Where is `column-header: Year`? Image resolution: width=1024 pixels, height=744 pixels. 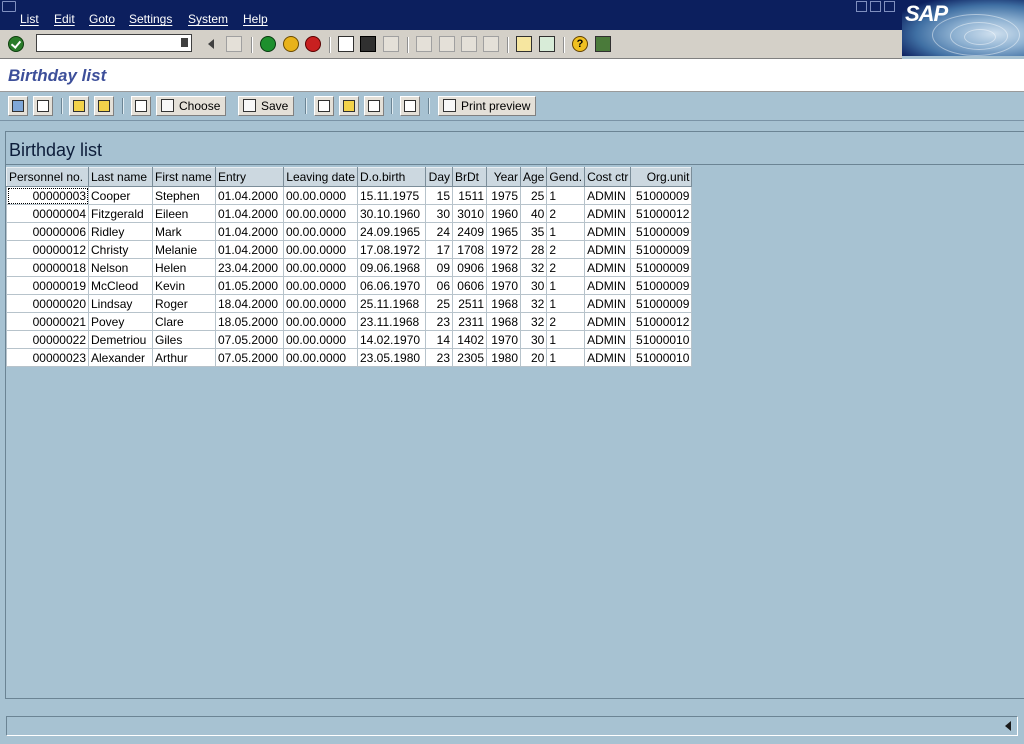
column-header: Year is located at coordinates (503, 177).